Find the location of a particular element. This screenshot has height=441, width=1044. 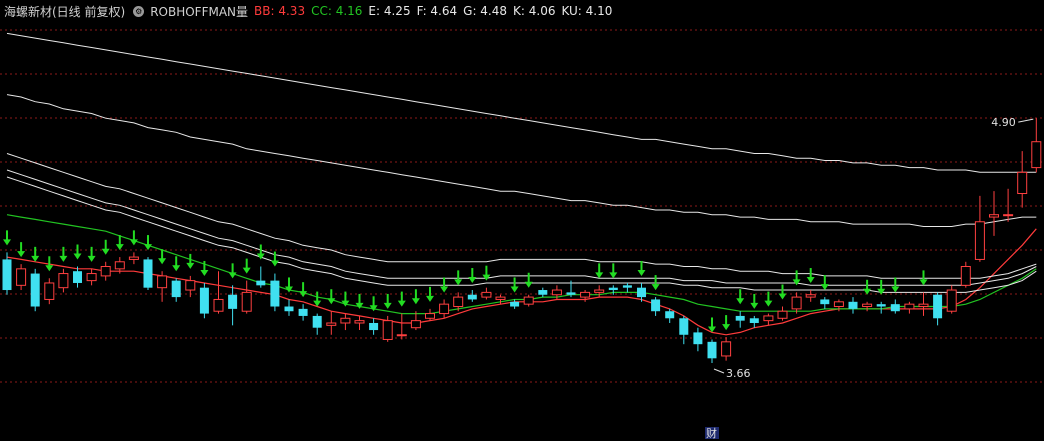

high-pointer is located at coordinates (1026, 120).